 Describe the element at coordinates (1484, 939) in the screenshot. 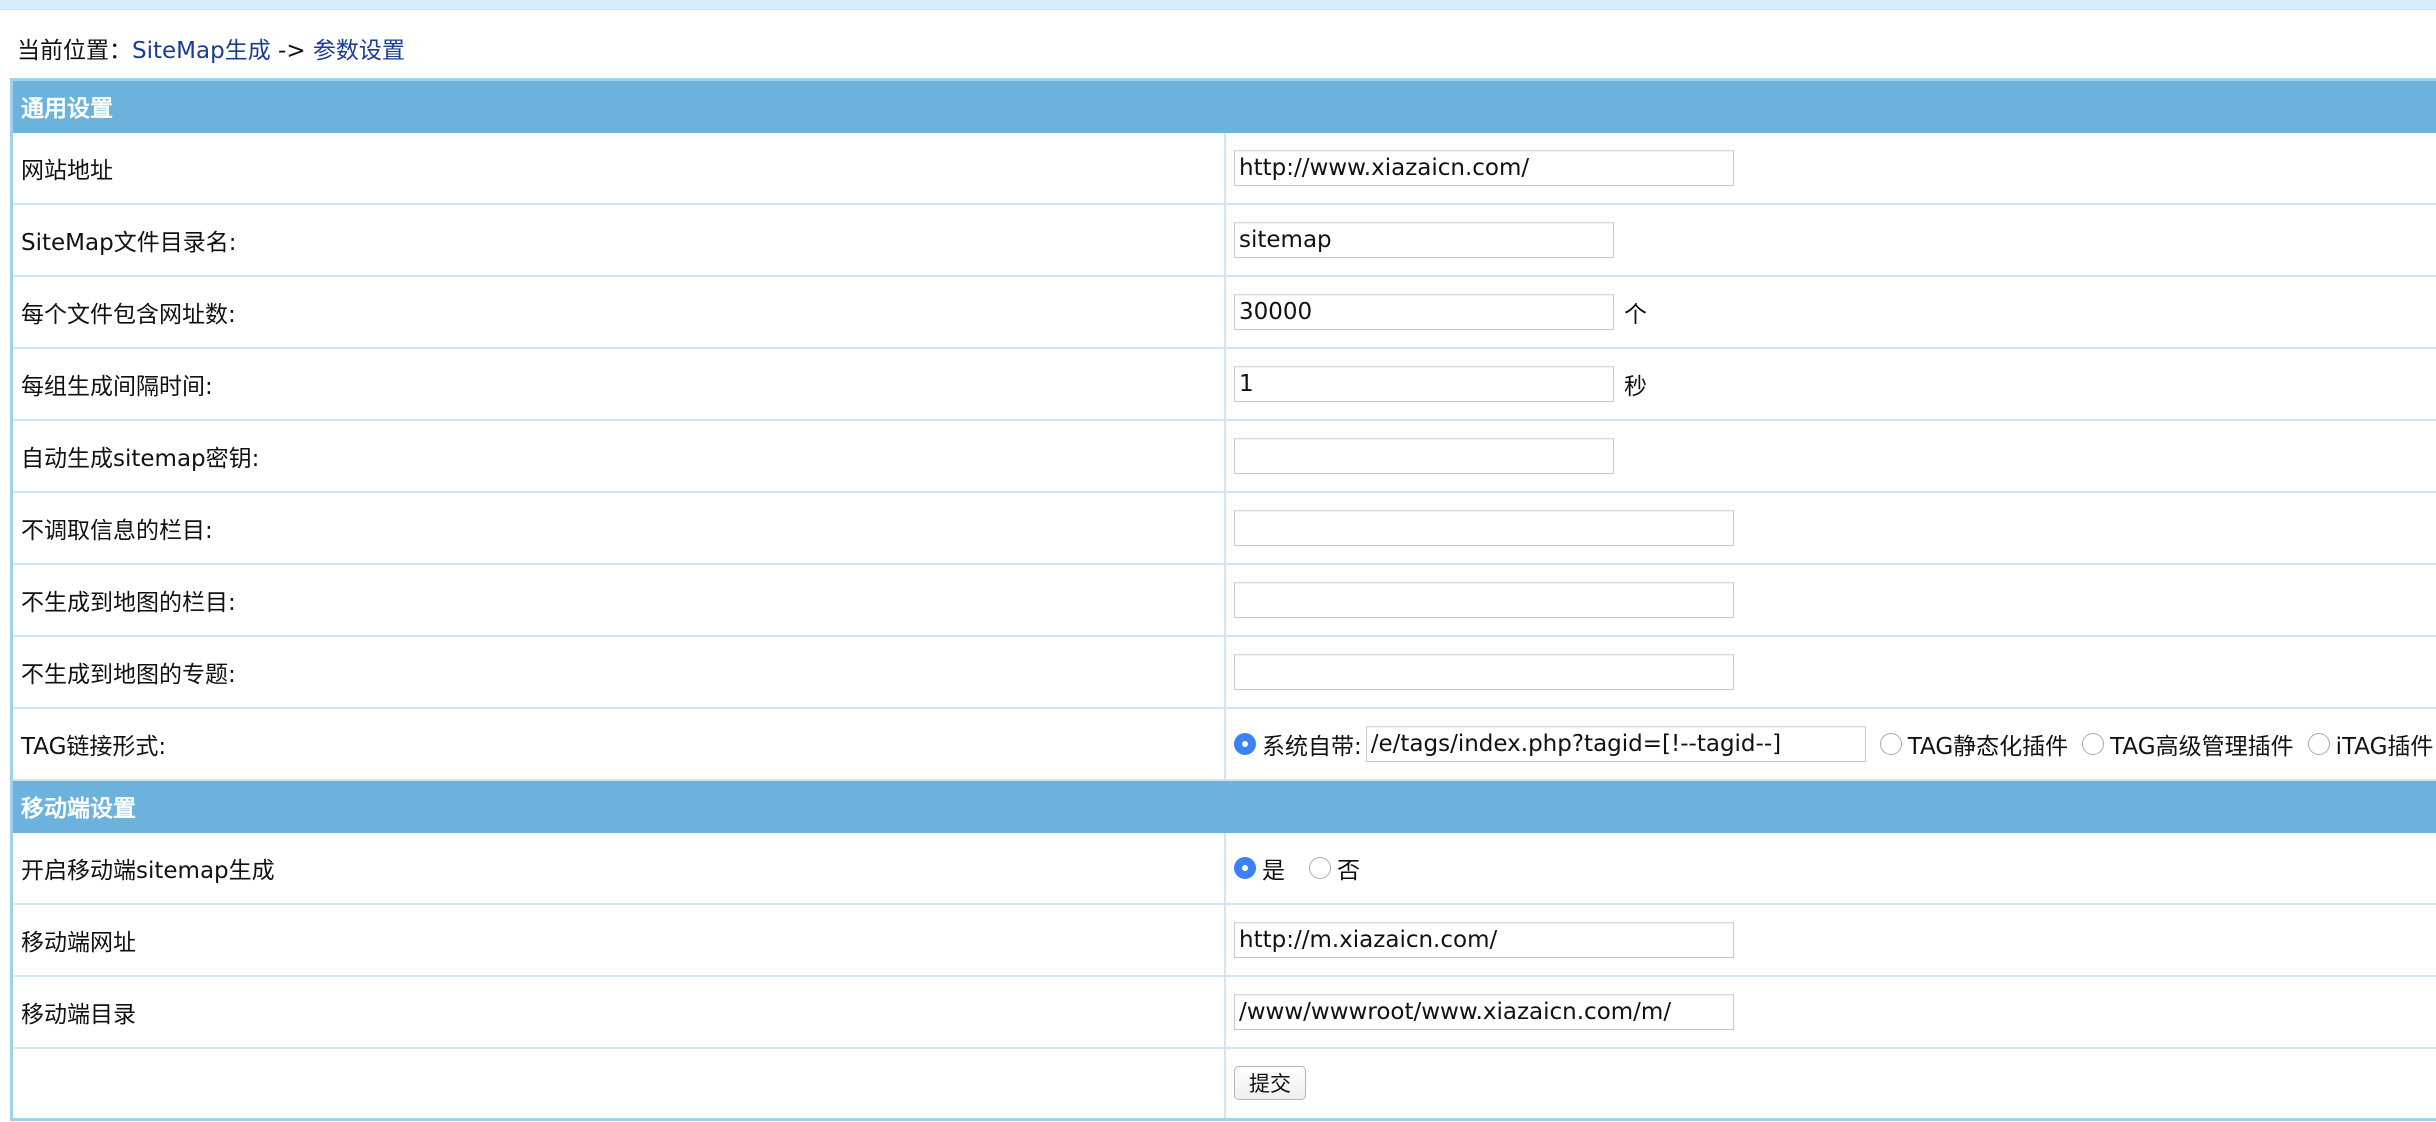

I see `mobile-url-input` at that location.